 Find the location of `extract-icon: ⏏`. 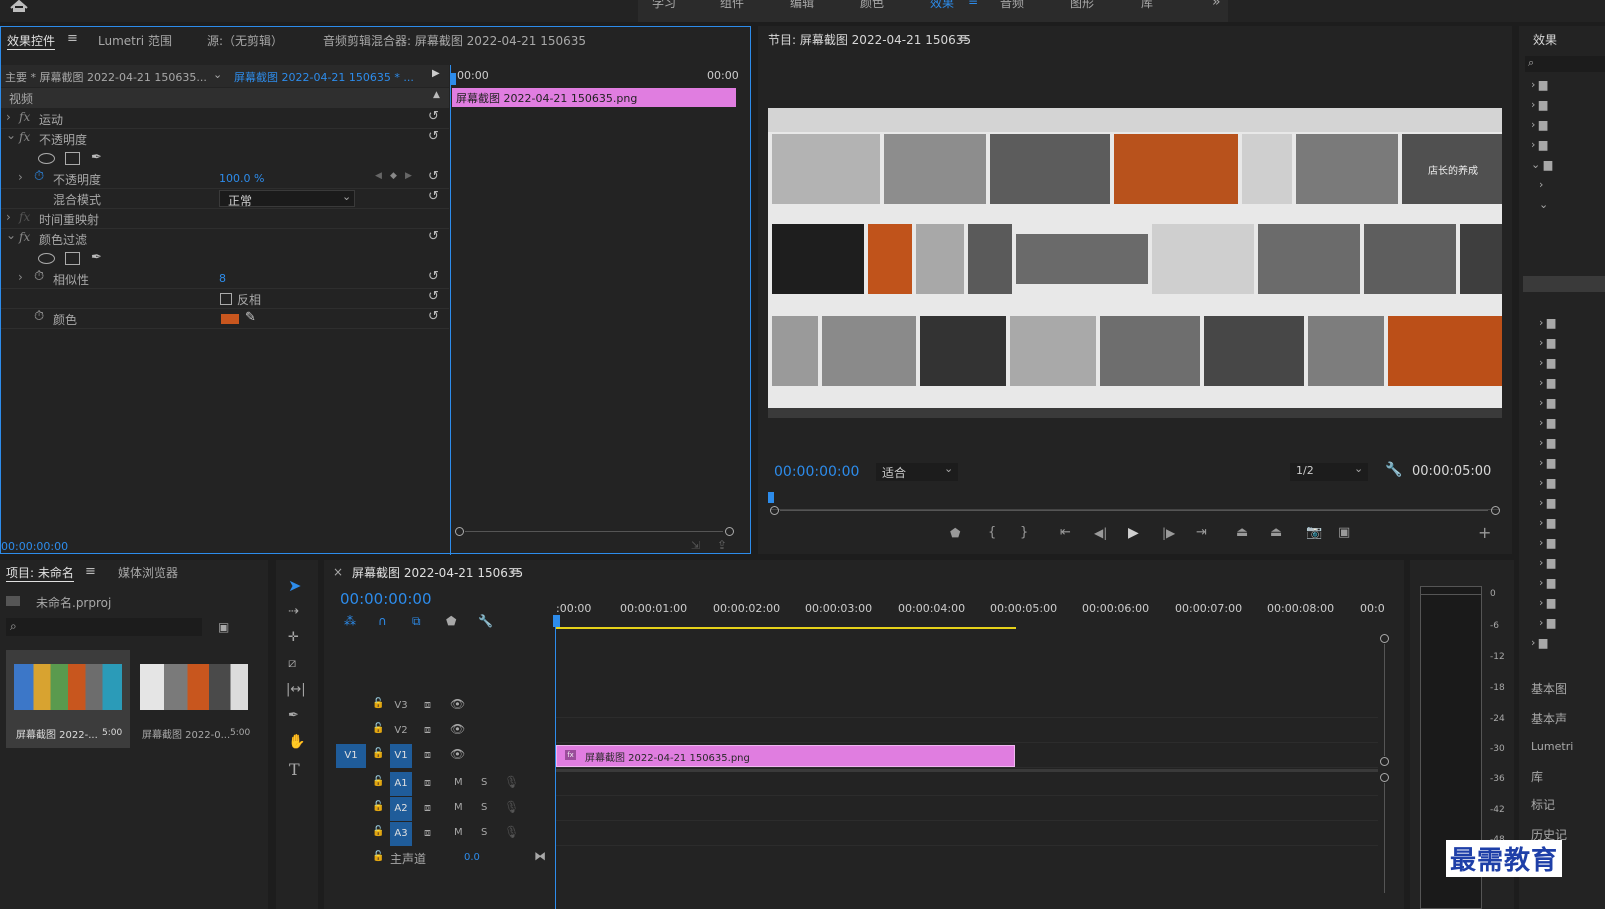

extract-icon: ⏏ is located at coordinates (1276, 532).